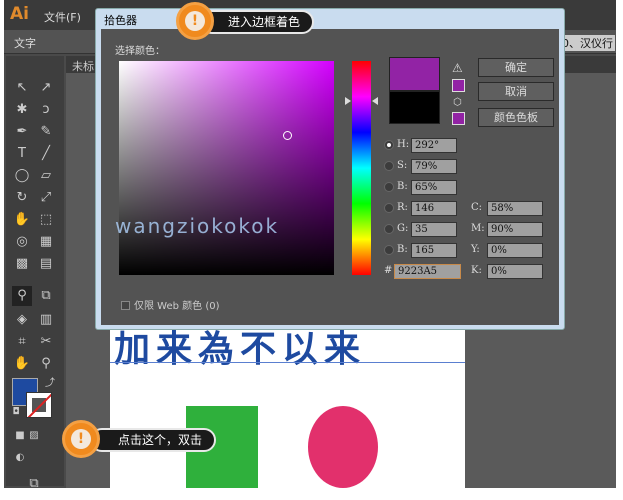  I want to click on h-radio, so click(389, 145).